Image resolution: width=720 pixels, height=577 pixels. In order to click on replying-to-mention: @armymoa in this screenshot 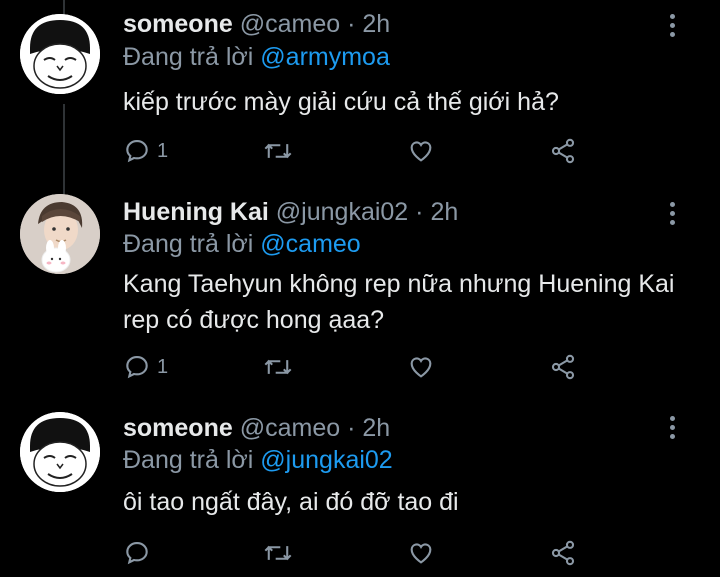, I will do `click(325, 57)`.